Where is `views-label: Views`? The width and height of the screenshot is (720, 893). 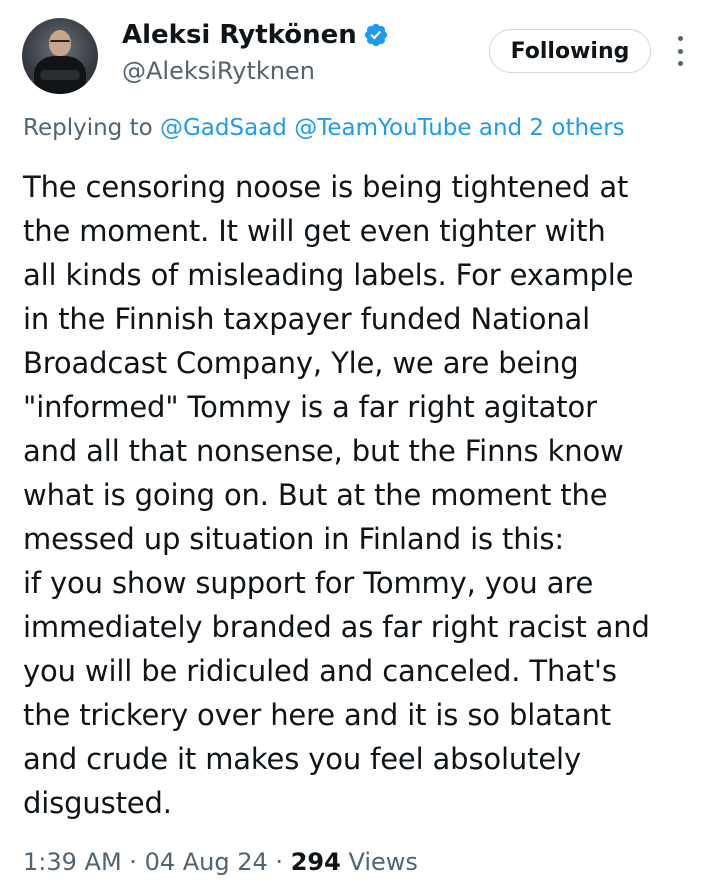
views-label: Views is located at coordinates (383, 862).